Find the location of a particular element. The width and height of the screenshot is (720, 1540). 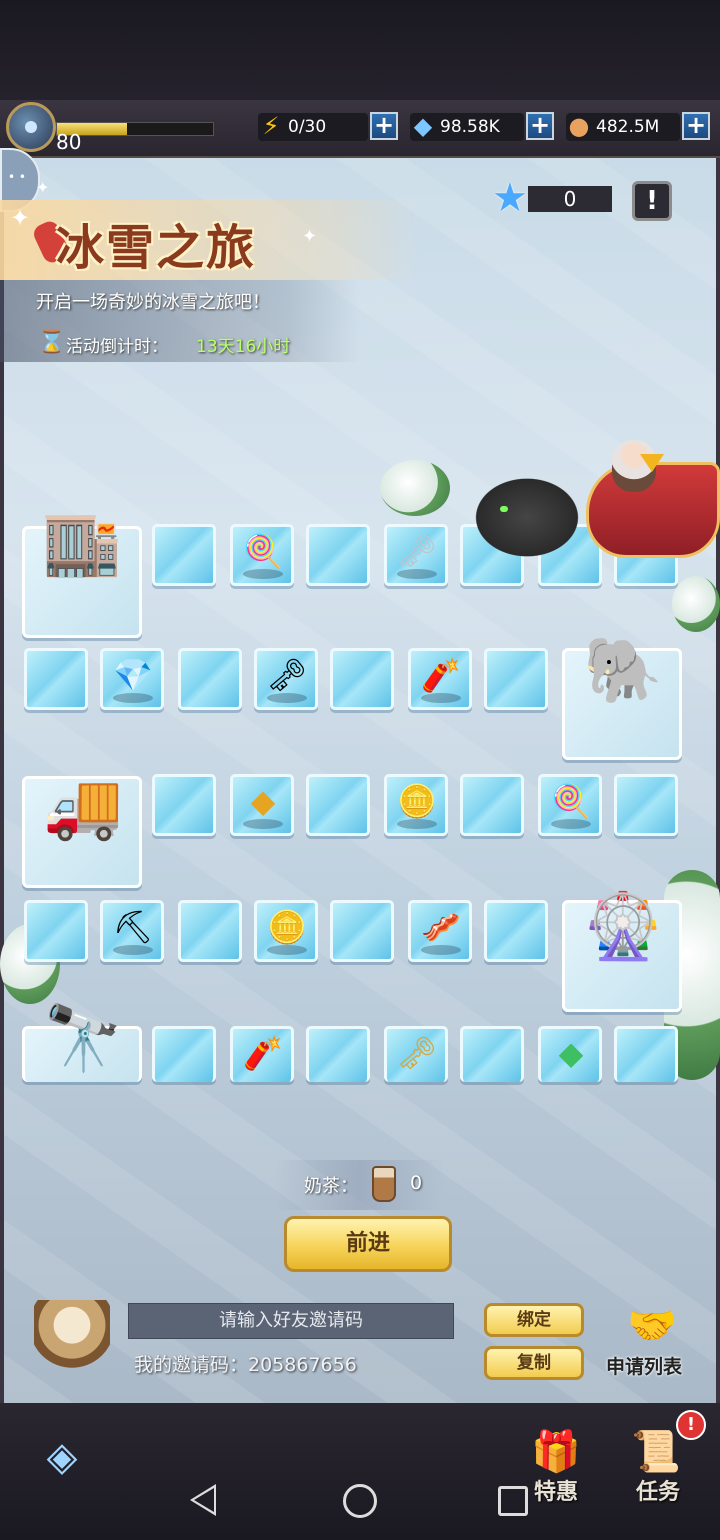

go-forward-button: 前进 is located at coordinates (368, 1244).